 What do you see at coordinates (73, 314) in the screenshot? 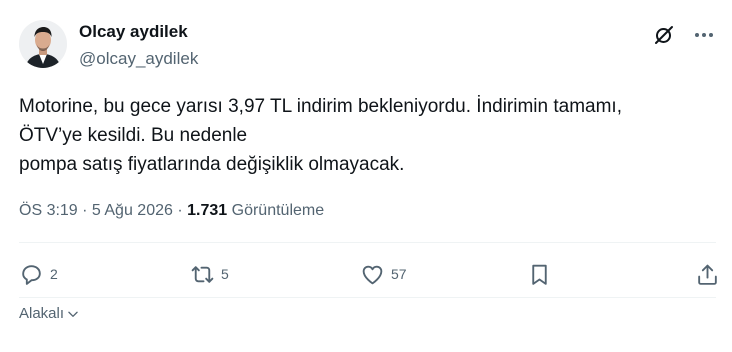
I see `chevron-down-icon` at bounding box center [73, 314].